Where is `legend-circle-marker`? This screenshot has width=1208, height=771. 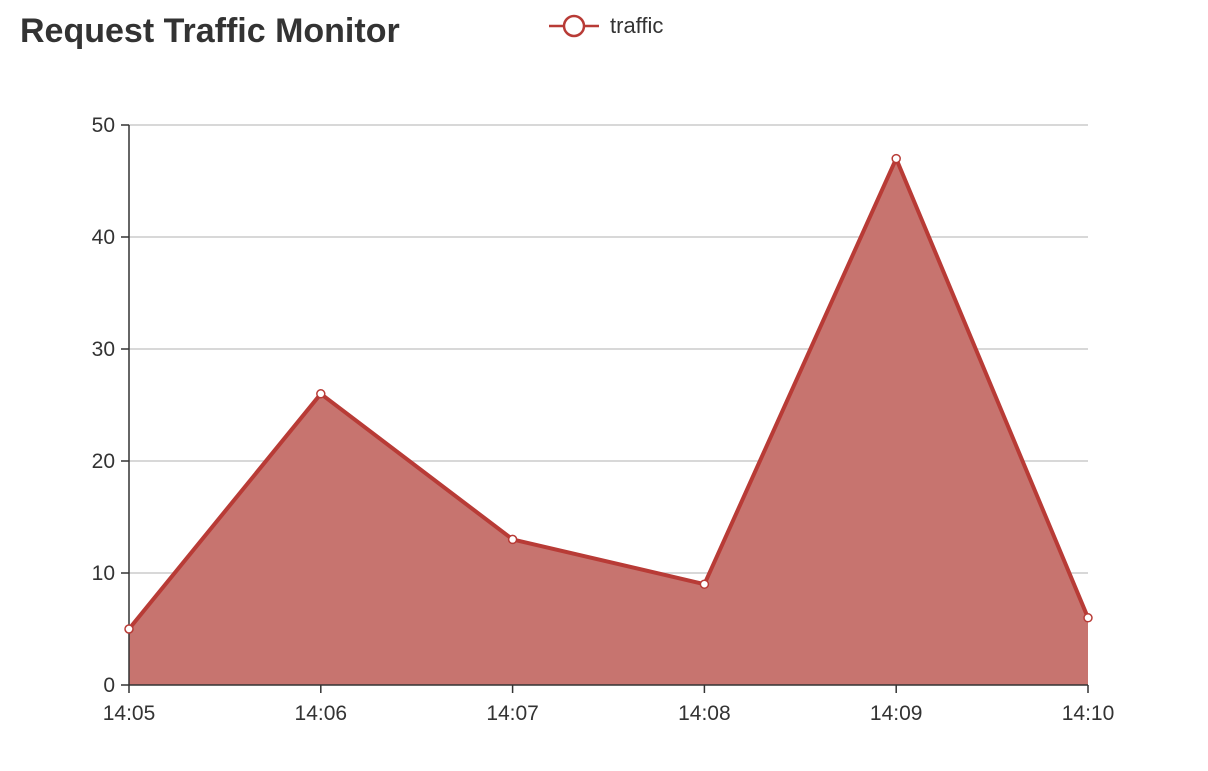 legend-circle-marker is located at coordinates (574, 26).